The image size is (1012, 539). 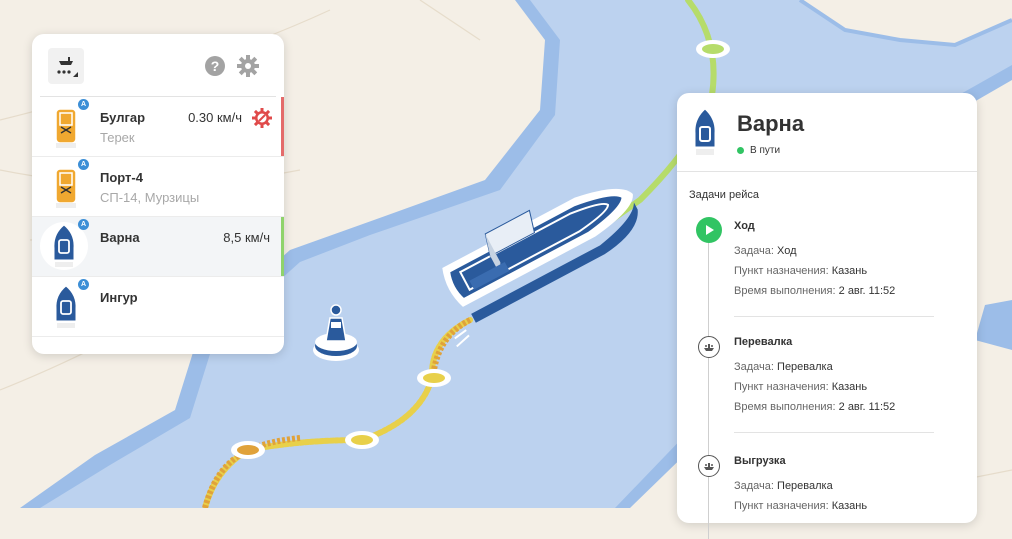 What do you see at coordinates (246, 237) in the screenshot?
I see `vessel-speed: 8,5 км/ч` at bounding box center [246, 237].